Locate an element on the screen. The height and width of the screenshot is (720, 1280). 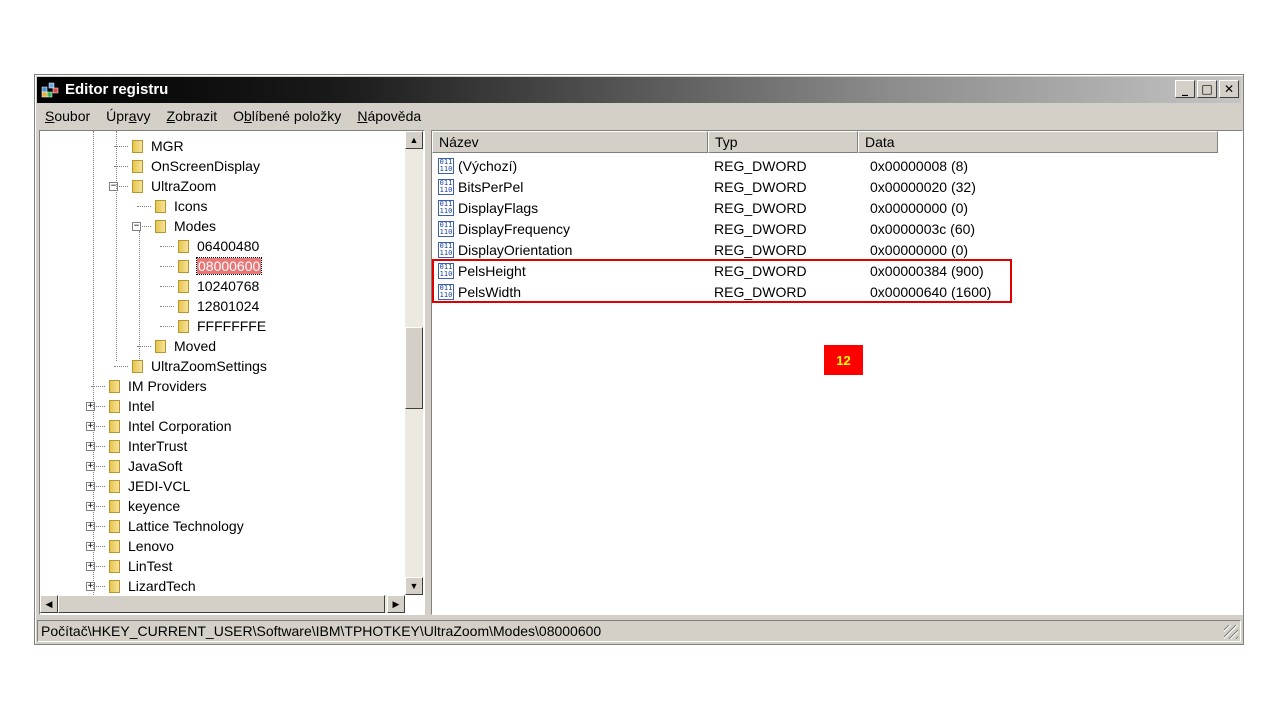
column-header-type: Typ is located at coordinates (783, 142).